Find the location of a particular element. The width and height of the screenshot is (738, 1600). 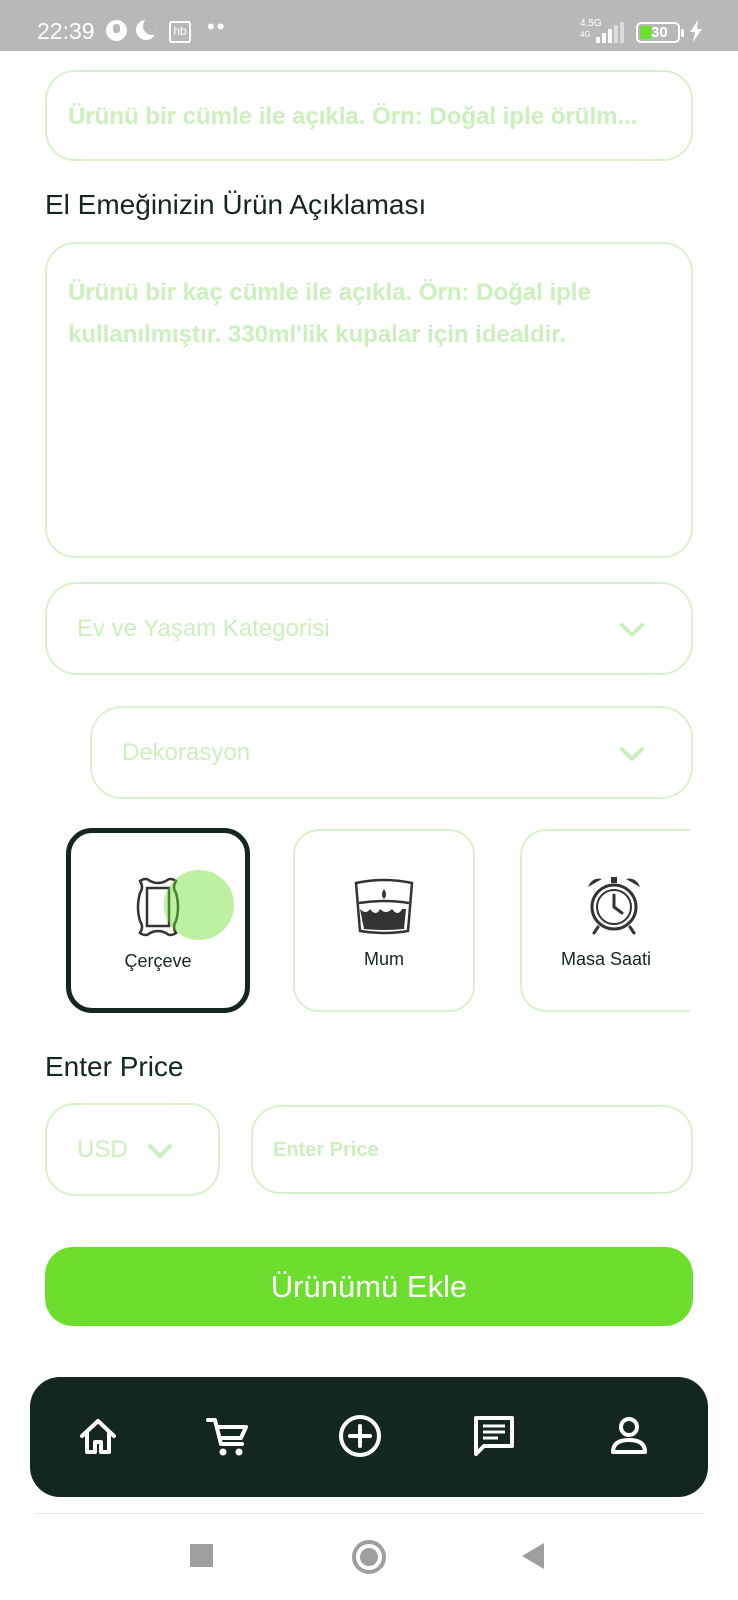

add-circle-icon is located at coordinates (360, 1436).